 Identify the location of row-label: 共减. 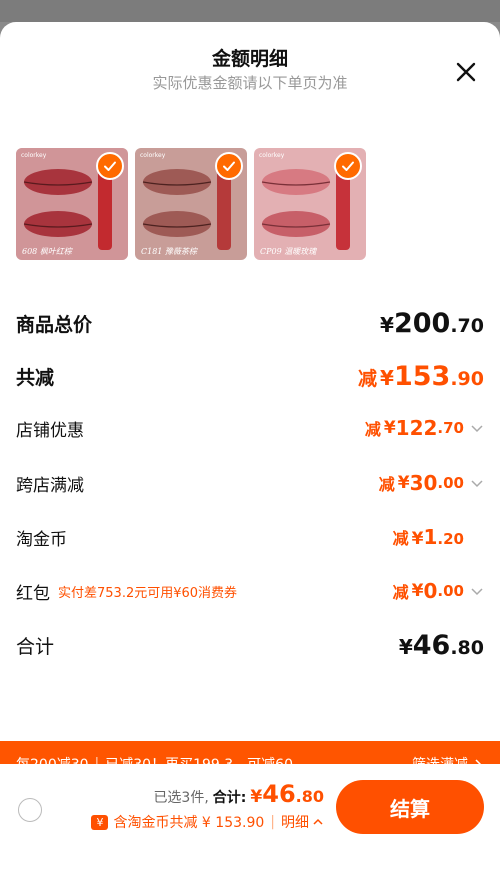
(35, 377).